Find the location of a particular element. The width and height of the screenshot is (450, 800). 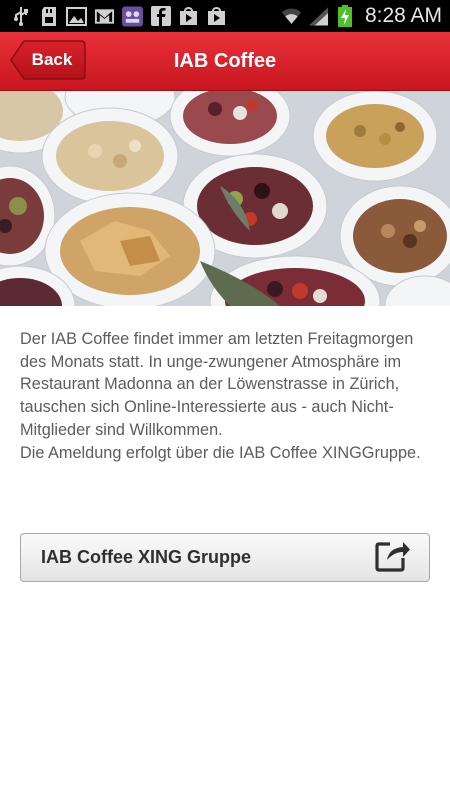

facebook-icon is located at coordinates (160, 16).